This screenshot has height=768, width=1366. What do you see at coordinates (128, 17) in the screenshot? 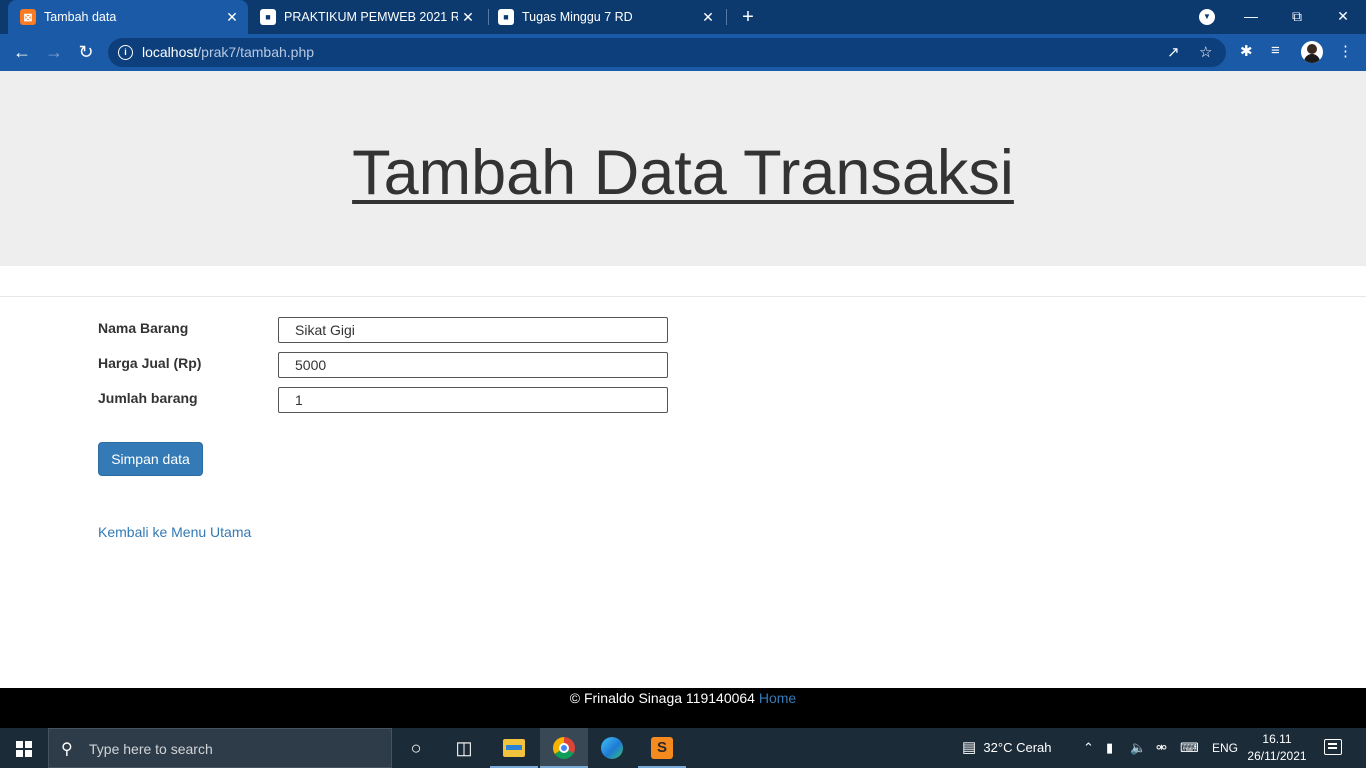
I see `tab-tambah-data: ⊠ Tambah data ✕` at bounding box center [128, 17].